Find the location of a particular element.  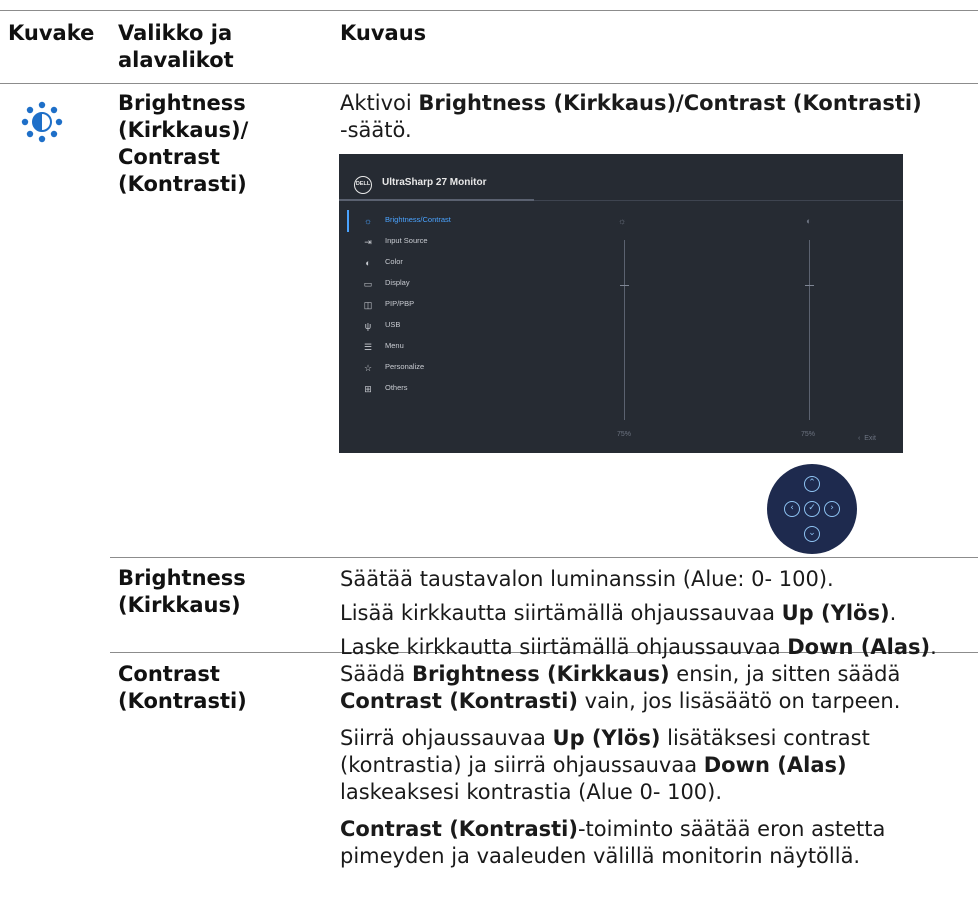

table-top-rule is located at coordinates (489, 10).